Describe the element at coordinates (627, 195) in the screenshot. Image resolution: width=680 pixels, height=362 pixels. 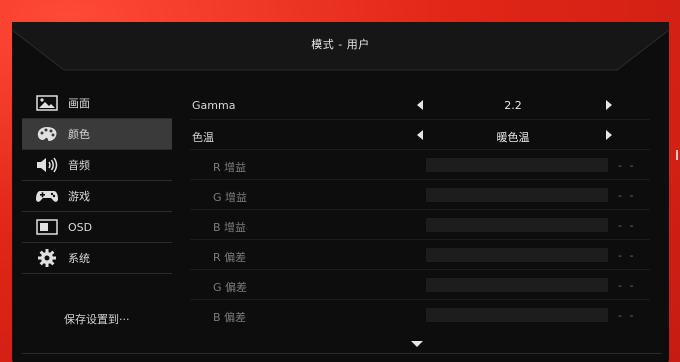
I see `g-gain-value: - -` at that location.